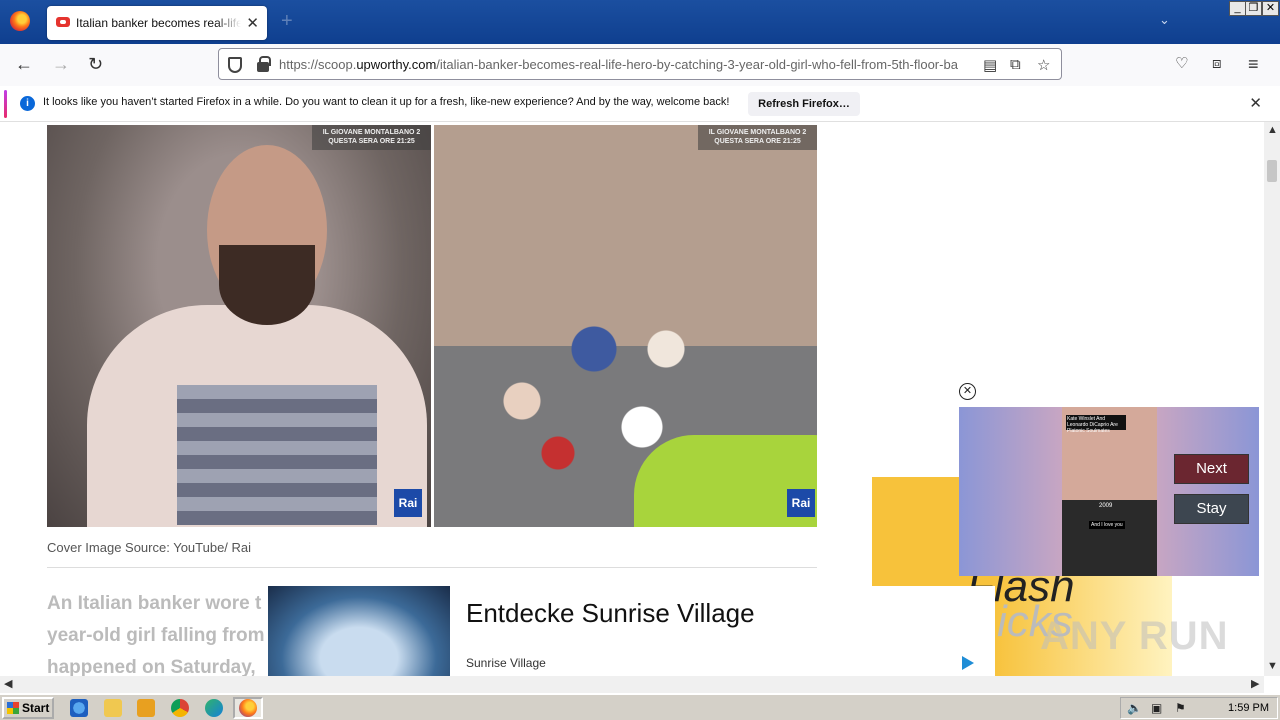 This screenshot has height=720, width=1280. Describe the element at coordinates (1255, 103) in the screenshot. I see `notification-close-icon: ✕` at that location.